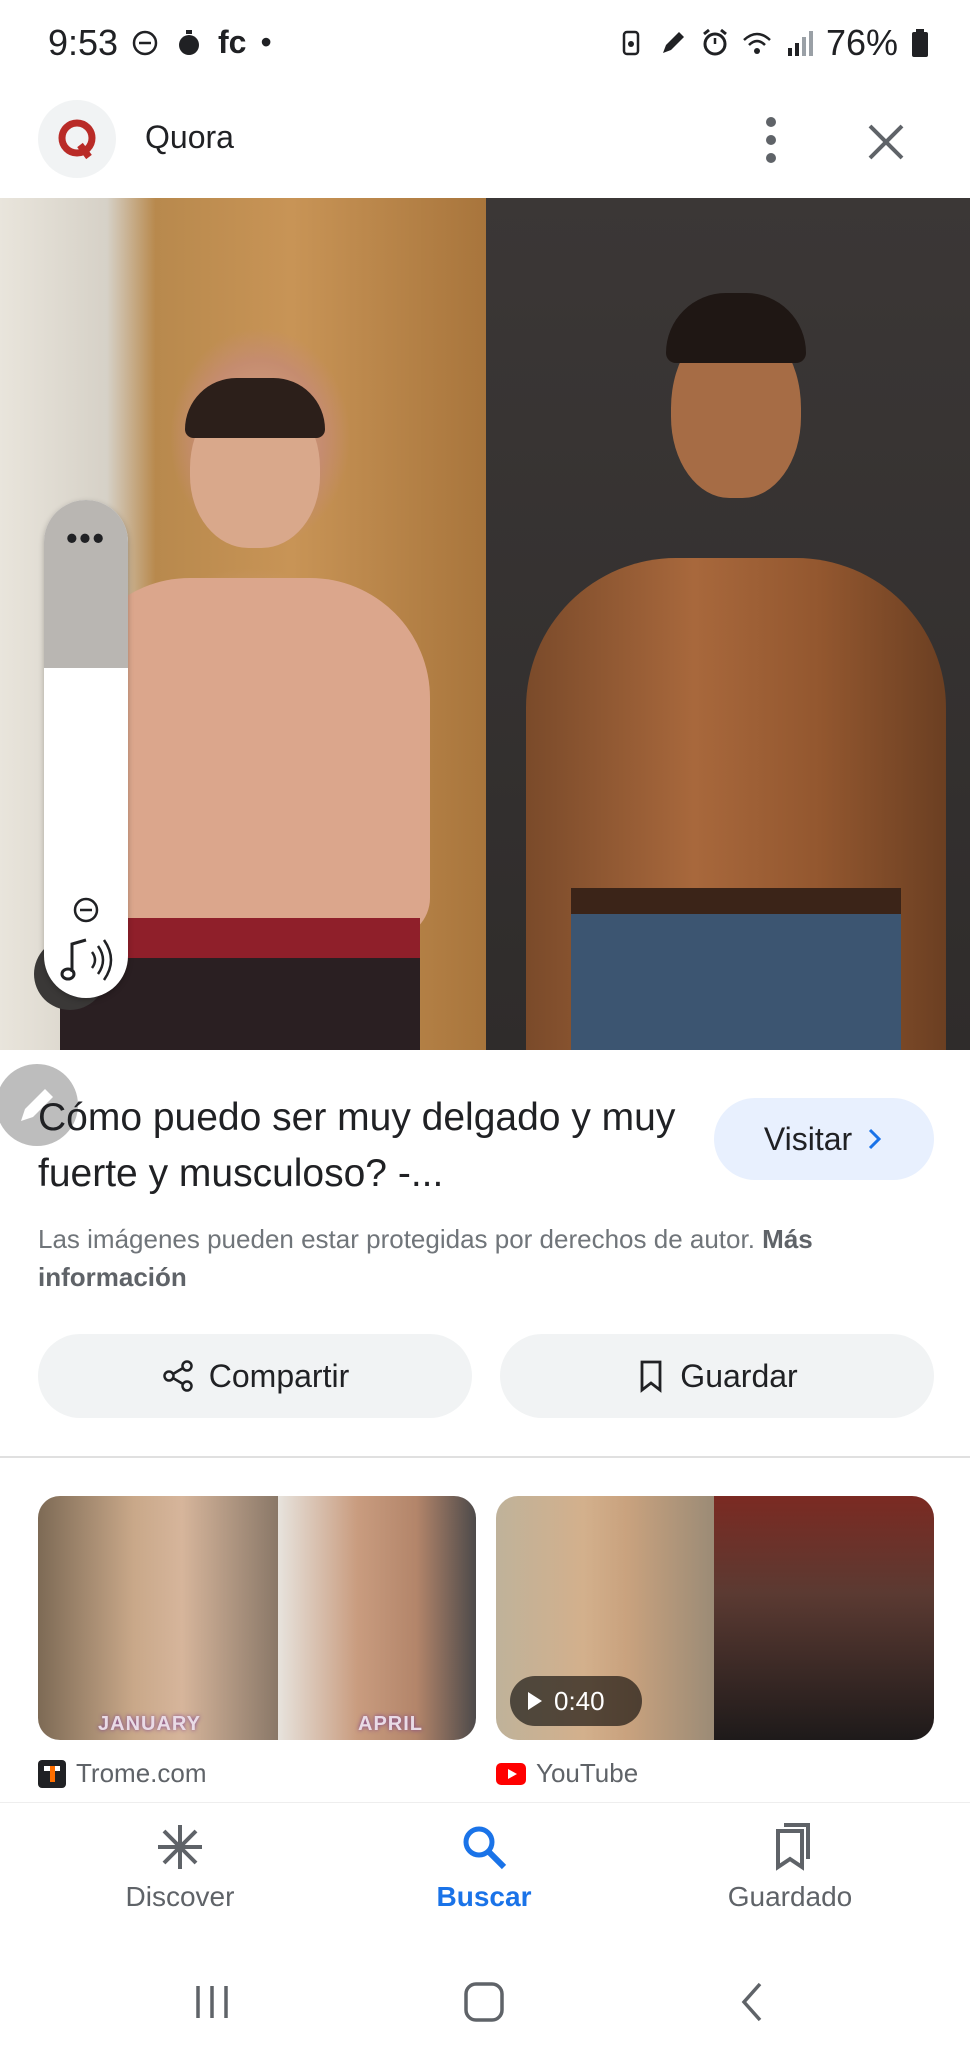 The height and width of the screenshot is (2048, 970). What do you see at coordinates (808, 1138) in the screenshot?
I see `visit-label: Visitar` at bounding box center [808, 1138].